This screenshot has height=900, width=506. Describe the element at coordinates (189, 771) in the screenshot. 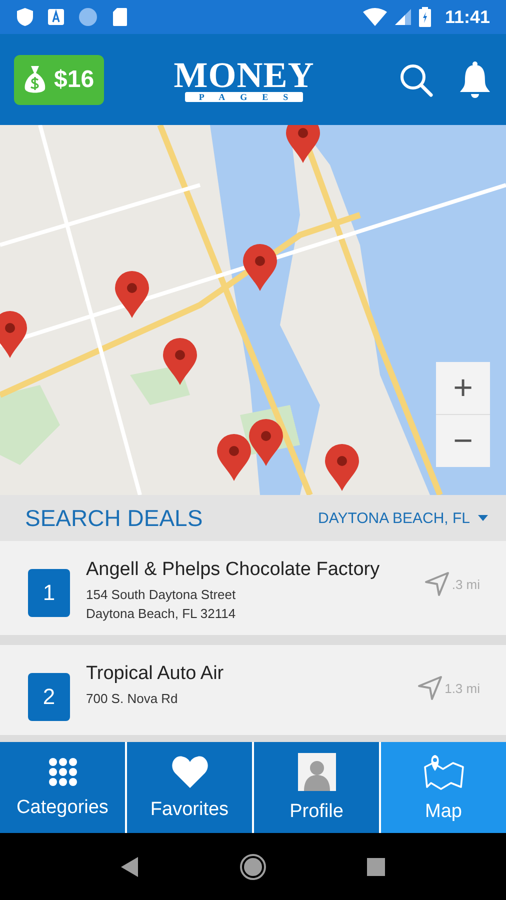

I see `heart-icon` at that location.